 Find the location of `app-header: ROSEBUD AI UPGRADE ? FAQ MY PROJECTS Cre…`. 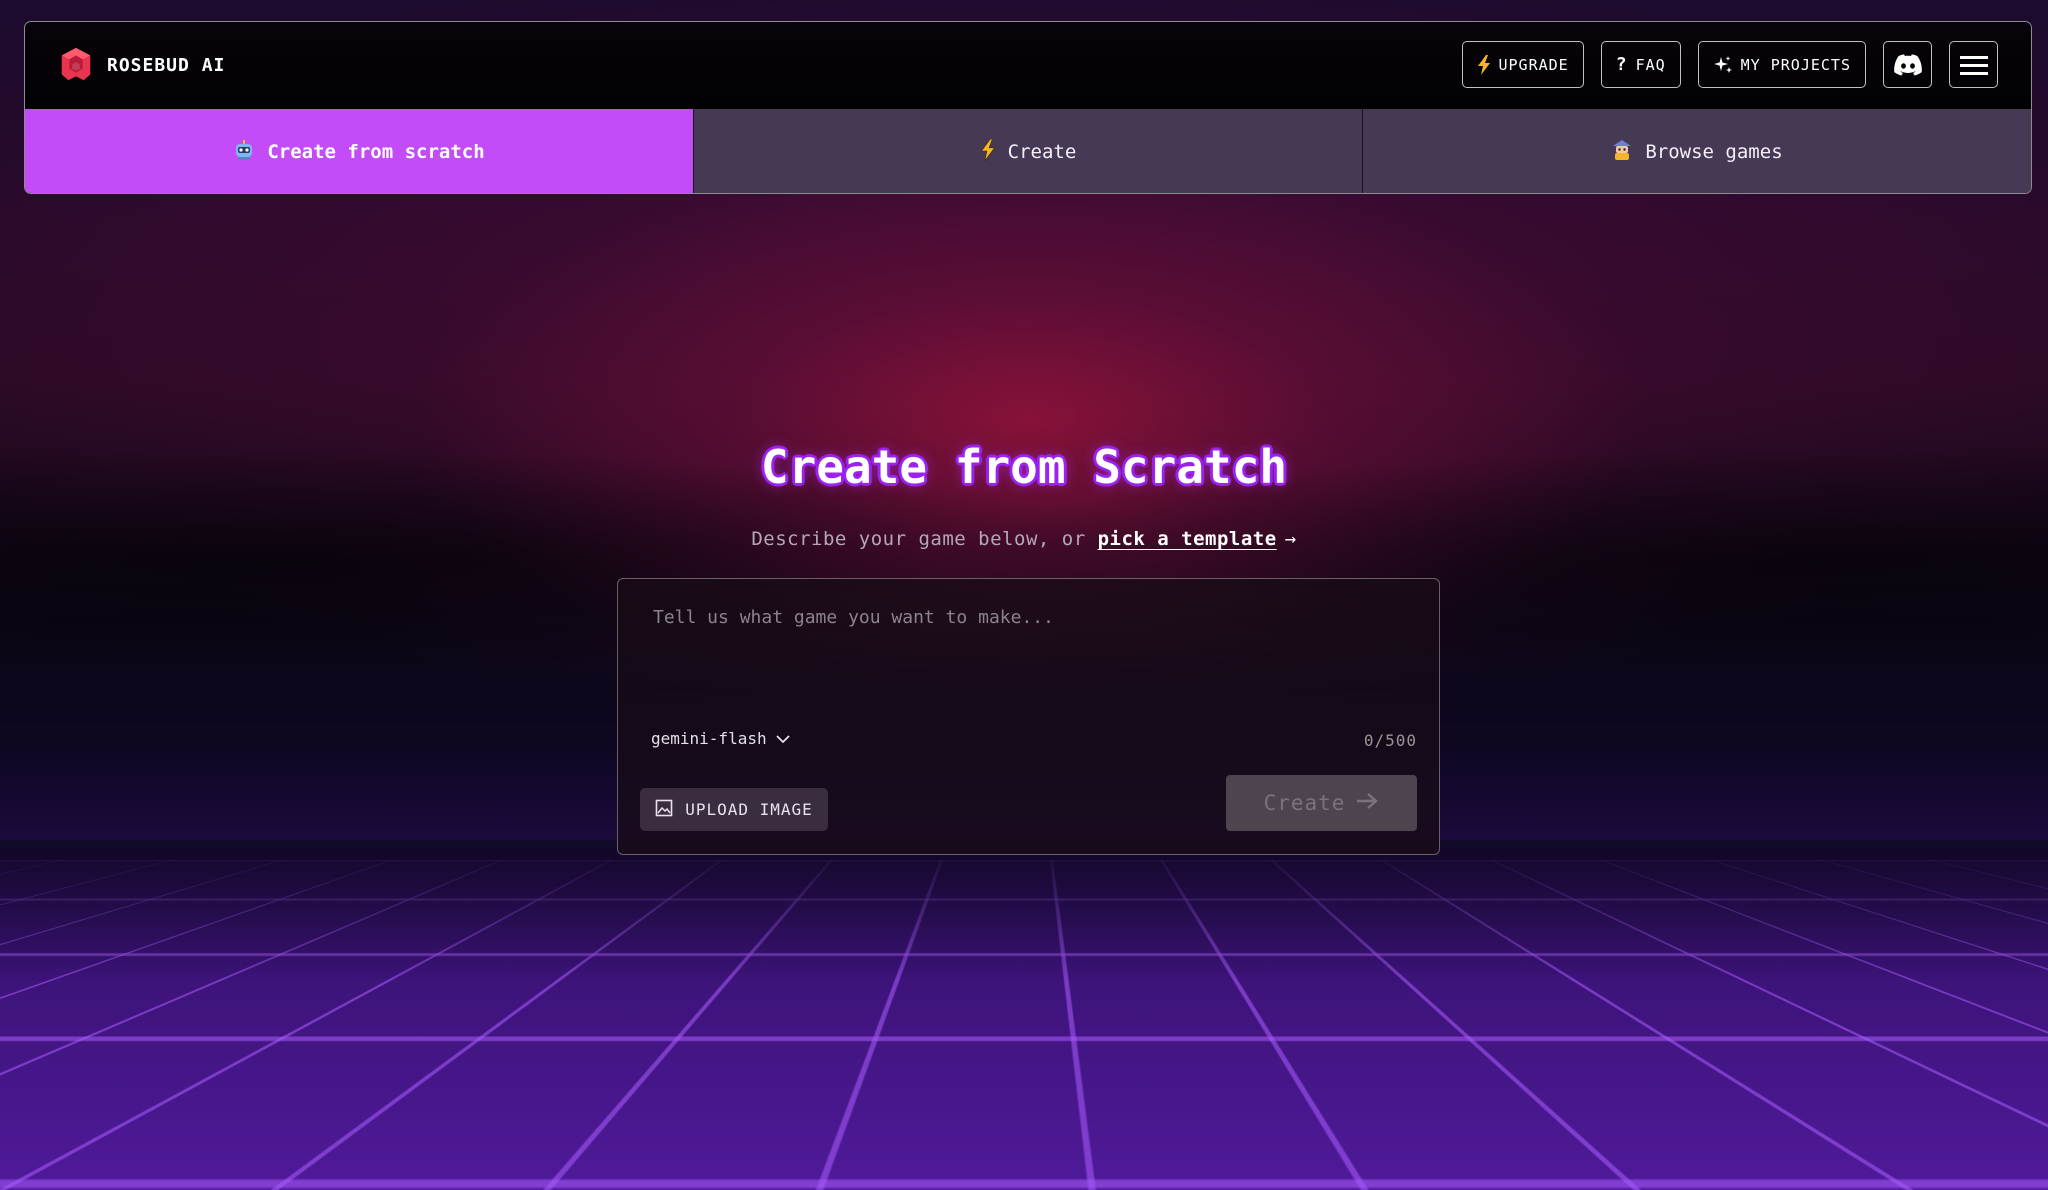

app-header: ROSEBUD AI UPGRADE ? FAQ MY PROJECTS Cre… is located at coordinates (1028, 107).